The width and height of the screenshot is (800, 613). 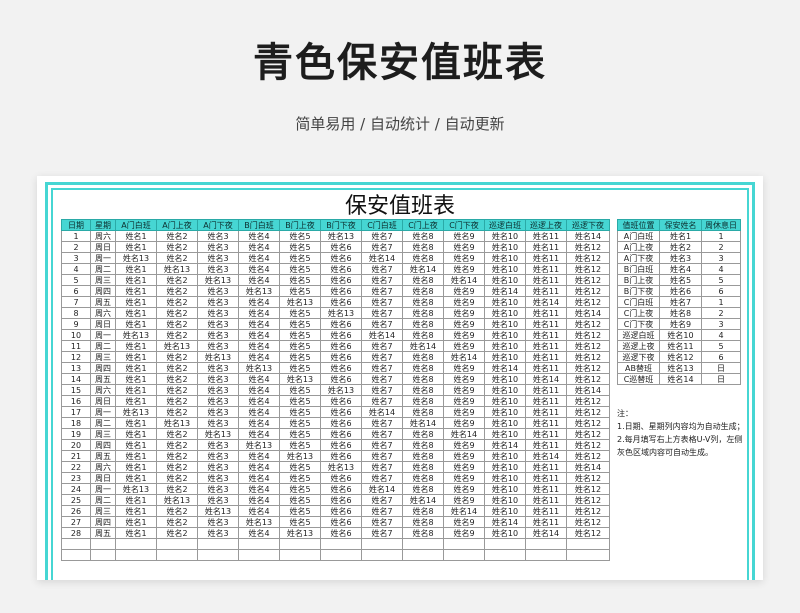 What do you see at coordinates (638, 313) in the screenshot?
I see `table-cell: C门上夜` at bounding box center [638, 313].